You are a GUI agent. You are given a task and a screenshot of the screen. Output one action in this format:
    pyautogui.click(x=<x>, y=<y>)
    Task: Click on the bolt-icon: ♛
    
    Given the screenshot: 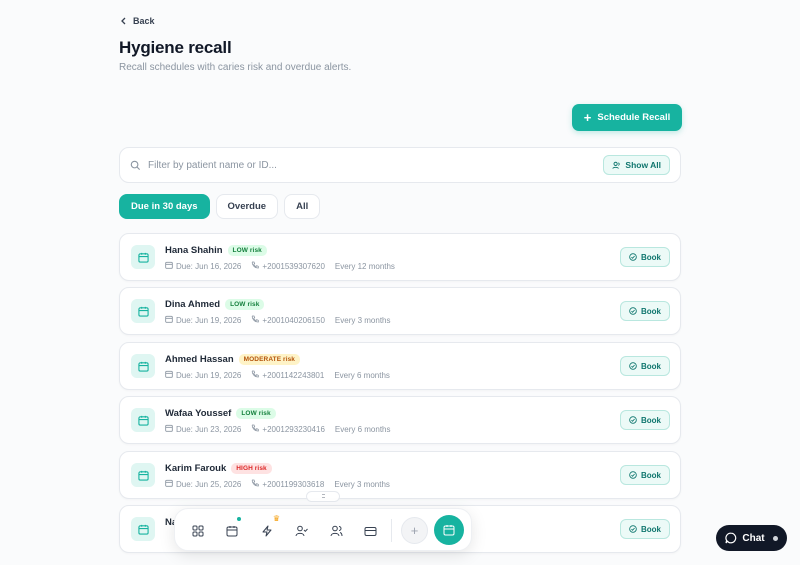 What is the action you would take?
    pyautogui.click(x=268, y=528)
    